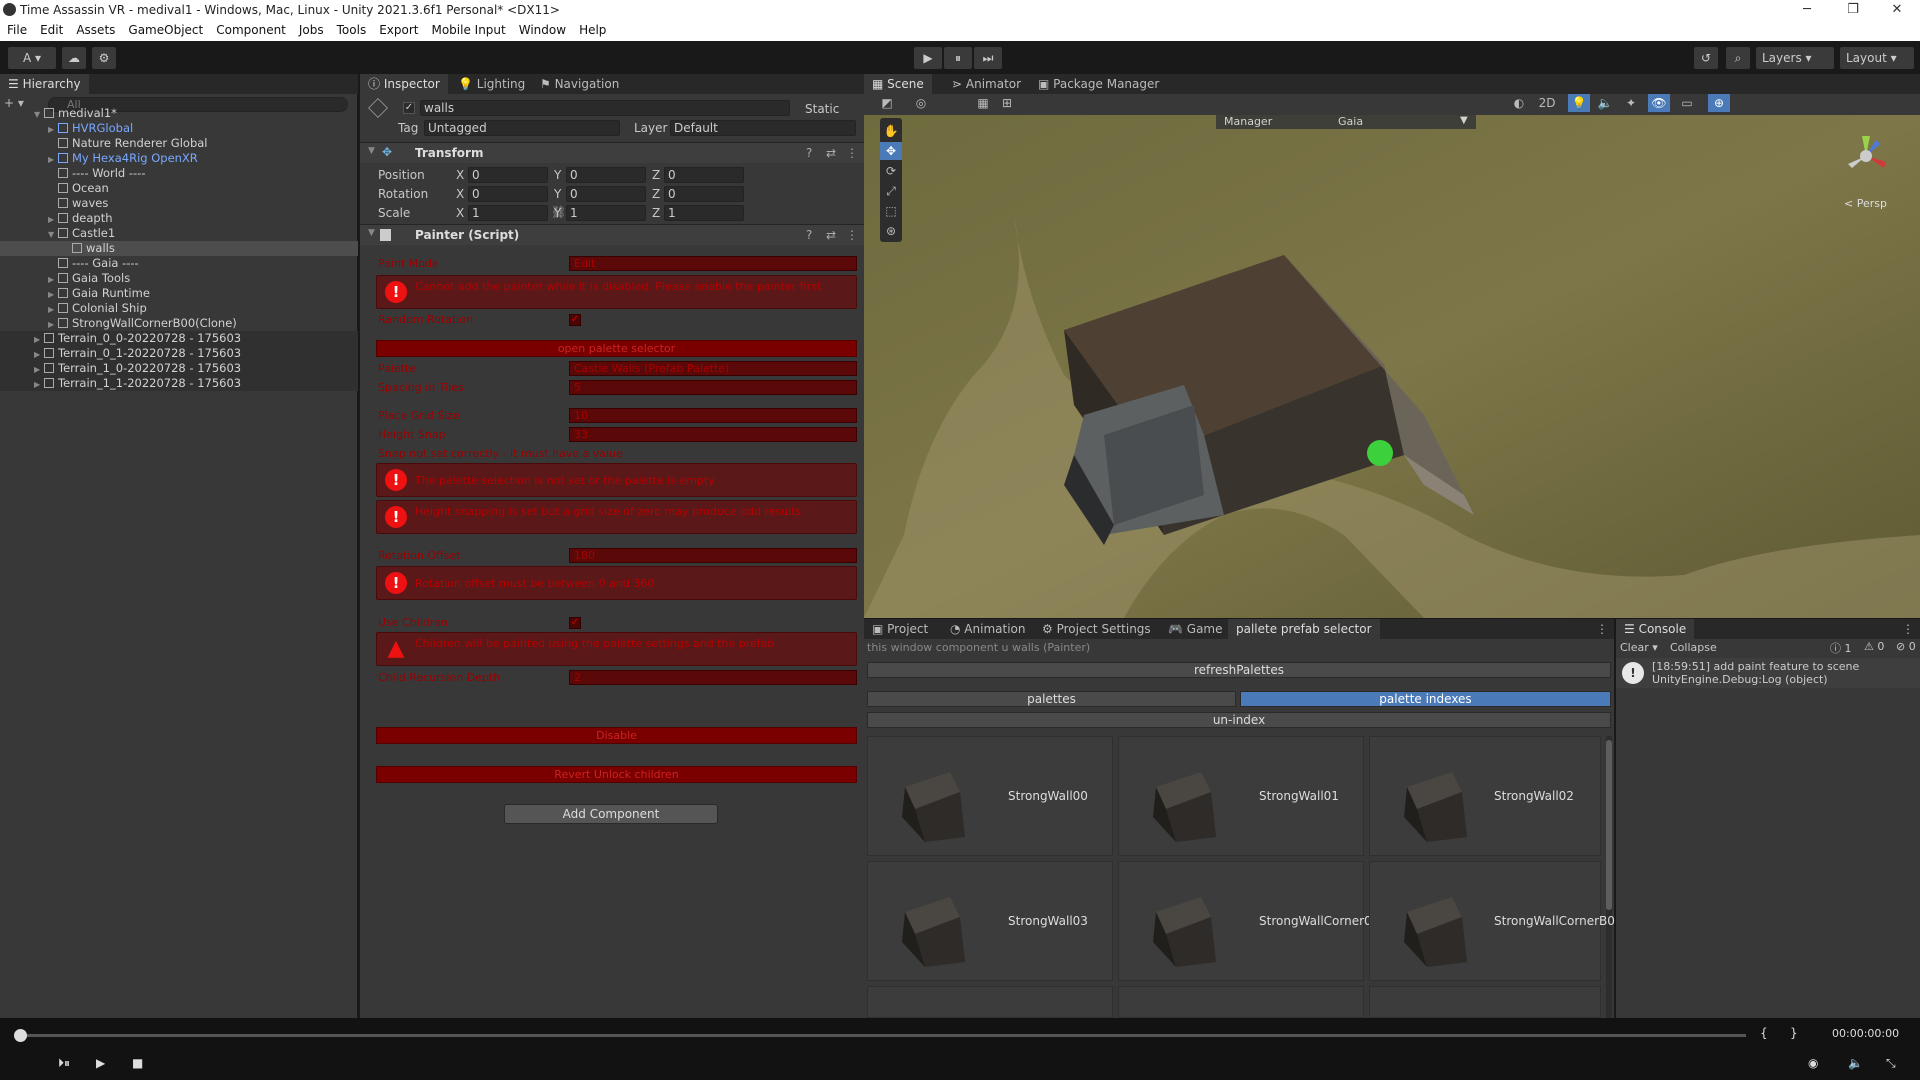 The height and width of the screenshot is (1080, 1920). I want to click on hierarchy-item: ▶ Terrain_0_0-20220728 - 175603, so click(179, 338).